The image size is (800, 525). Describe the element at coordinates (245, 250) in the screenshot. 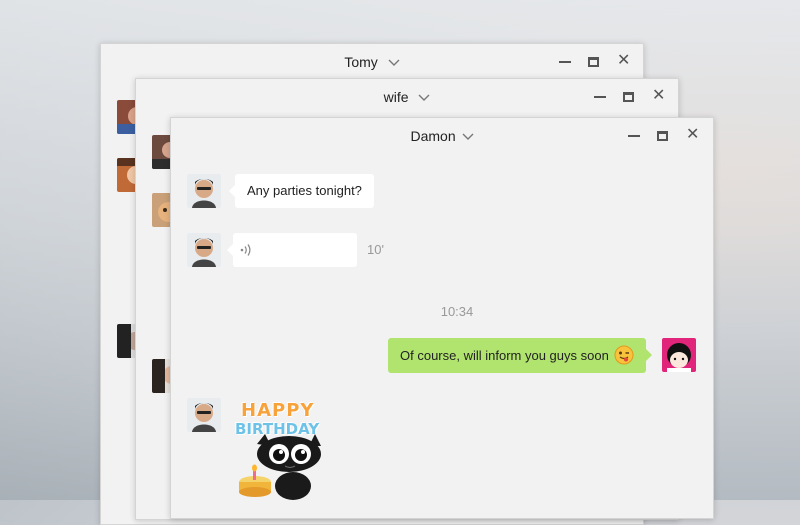

I see `voice-wave-icon` at that location.